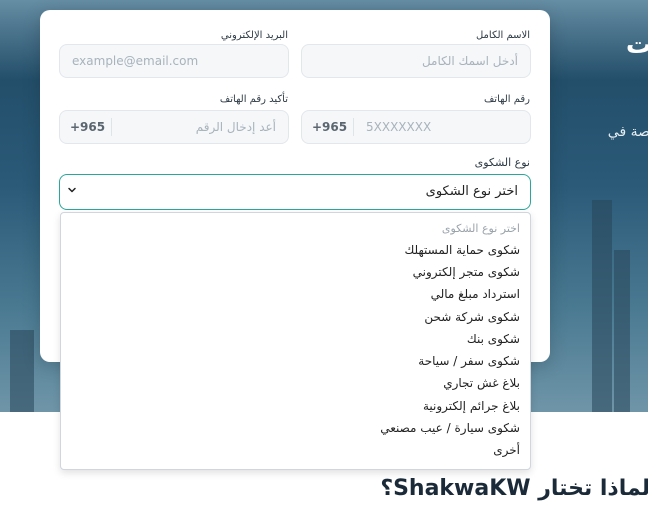  What do you see at coordinates (295, 192) in the screenshot?
I see `complaint-type-select: اختر نوع الشكوى` at bounding box center [295, 192].